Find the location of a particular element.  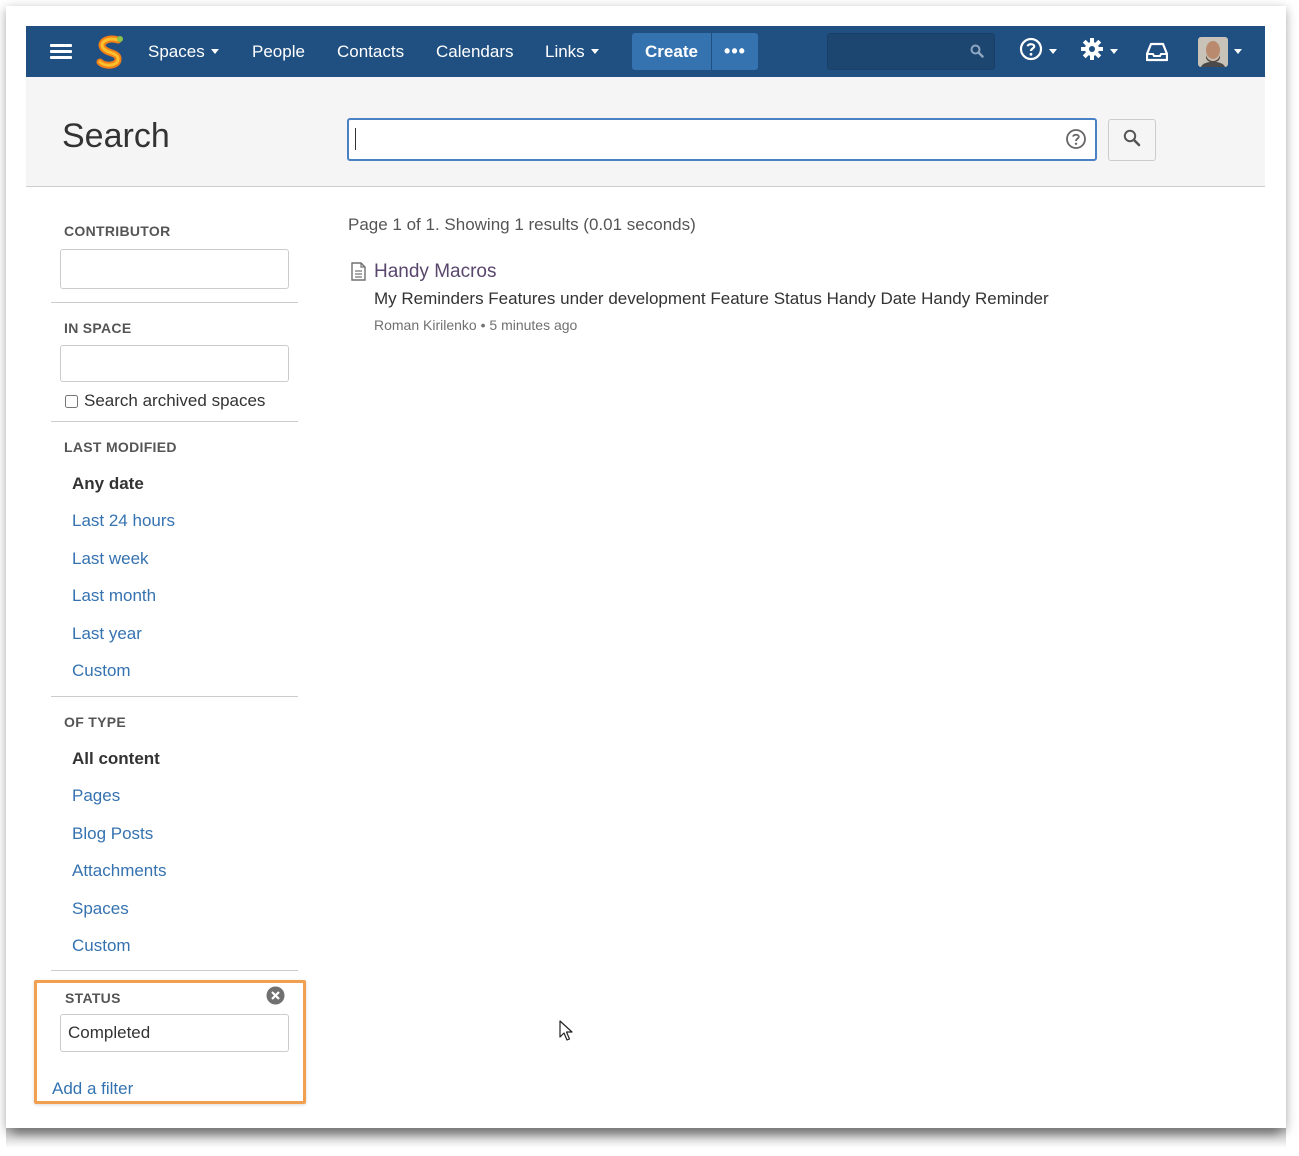

remove-status-filter-button is located at coordinates (275, 998).